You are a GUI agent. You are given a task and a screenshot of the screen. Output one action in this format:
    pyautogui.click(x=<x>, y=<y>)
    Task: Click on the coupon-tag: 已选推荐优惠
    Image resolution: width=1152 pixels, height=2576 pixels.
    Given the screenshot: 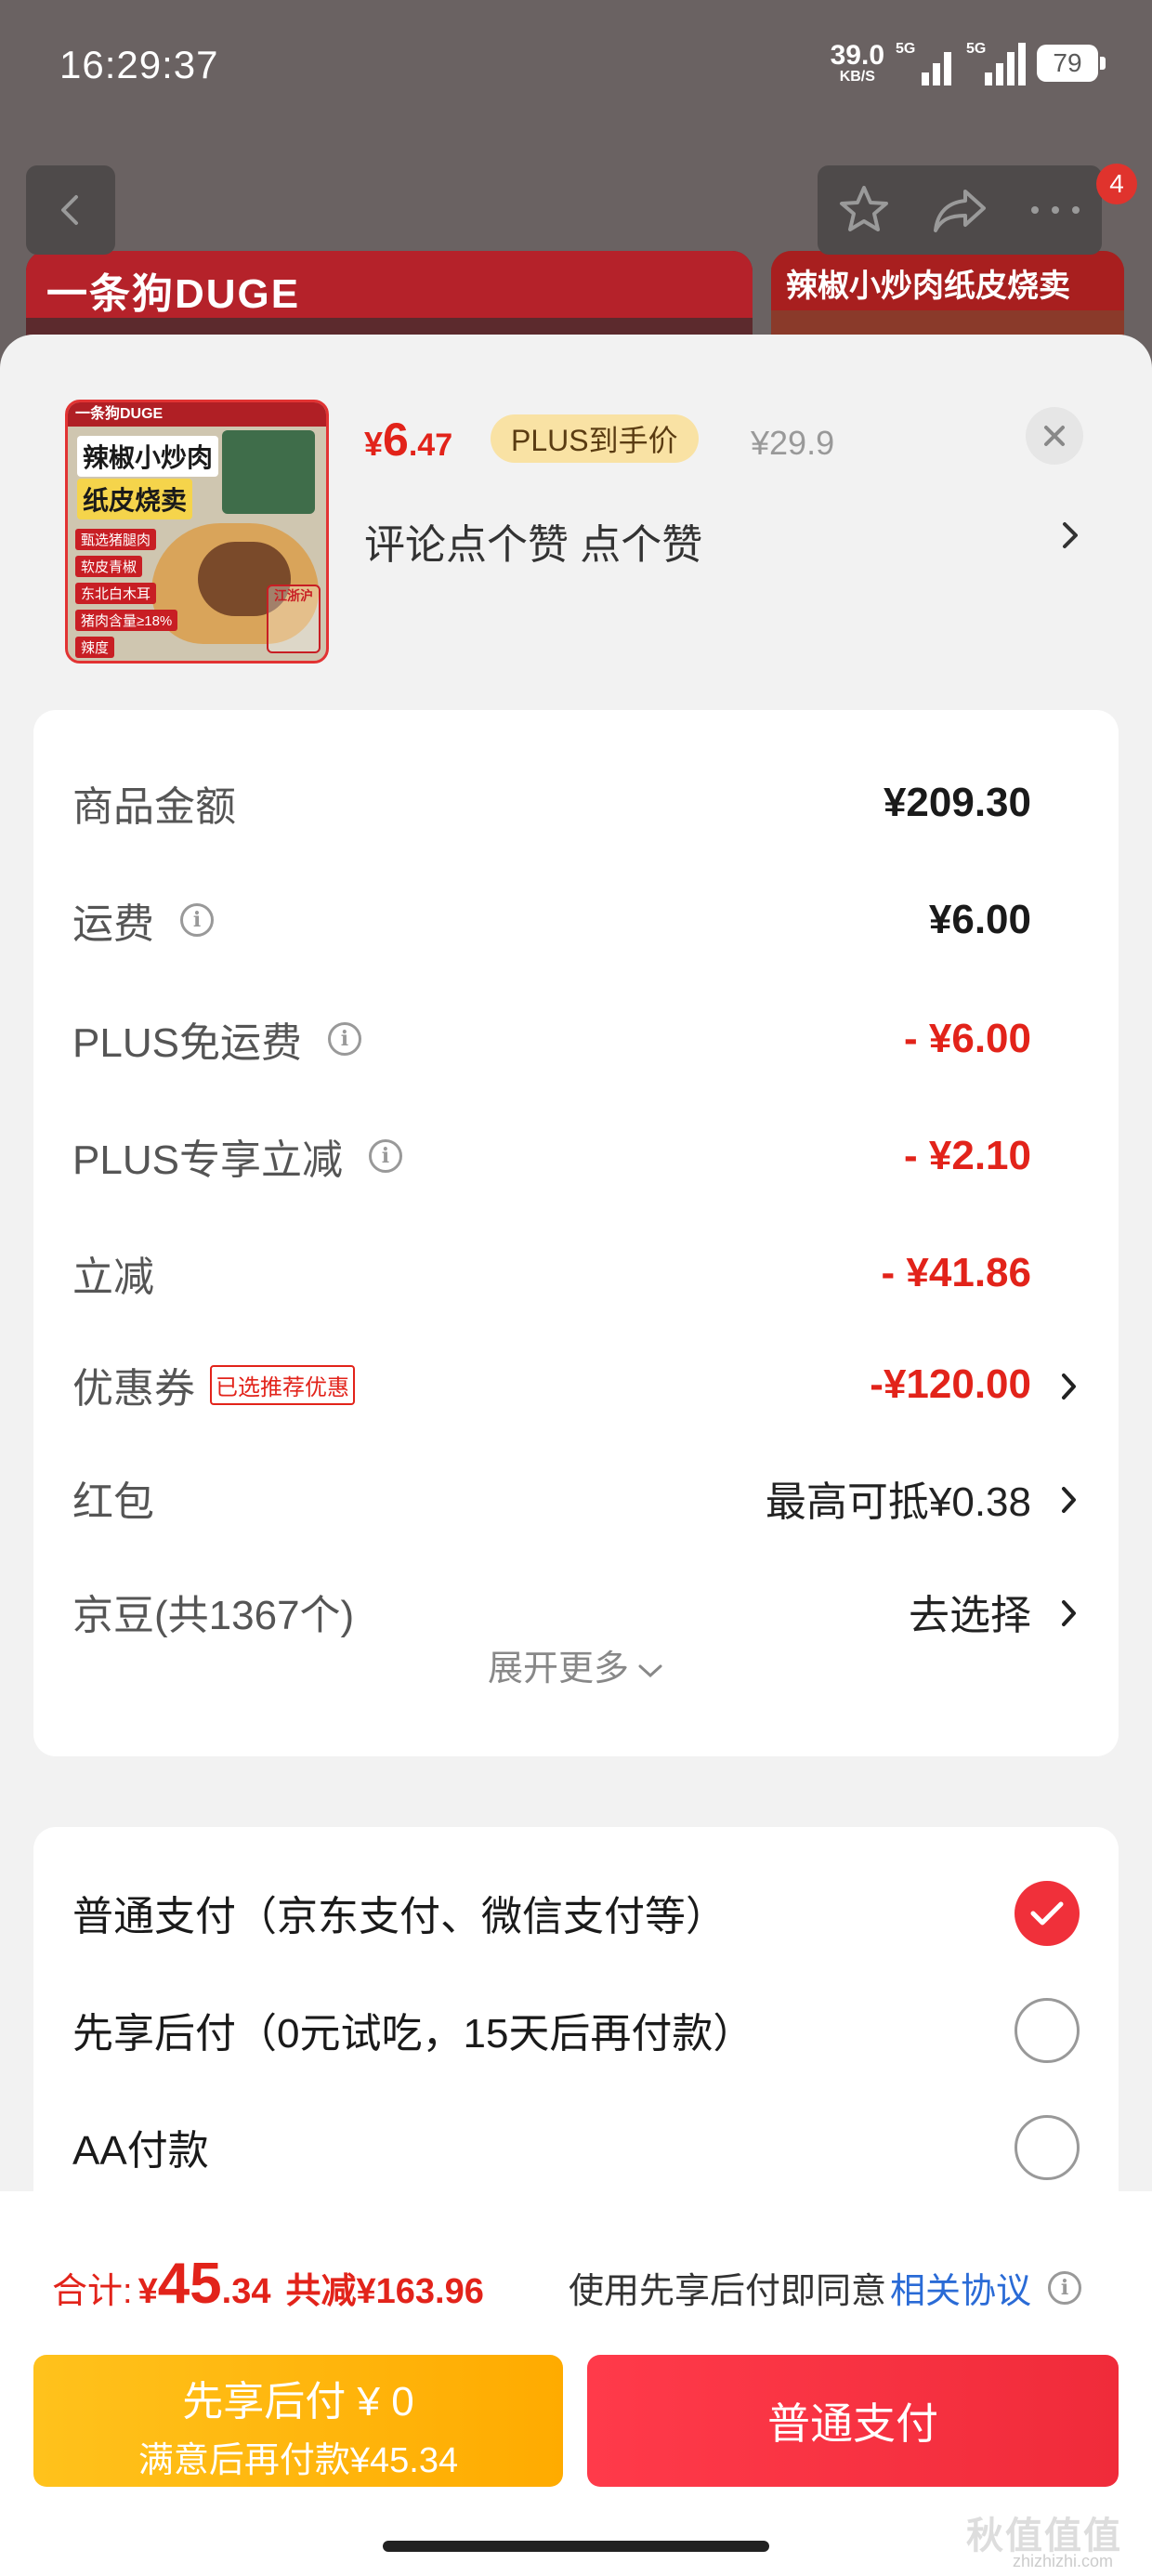 What is the action you would take?
    pyautogui.click(x=282, y=1384)
    